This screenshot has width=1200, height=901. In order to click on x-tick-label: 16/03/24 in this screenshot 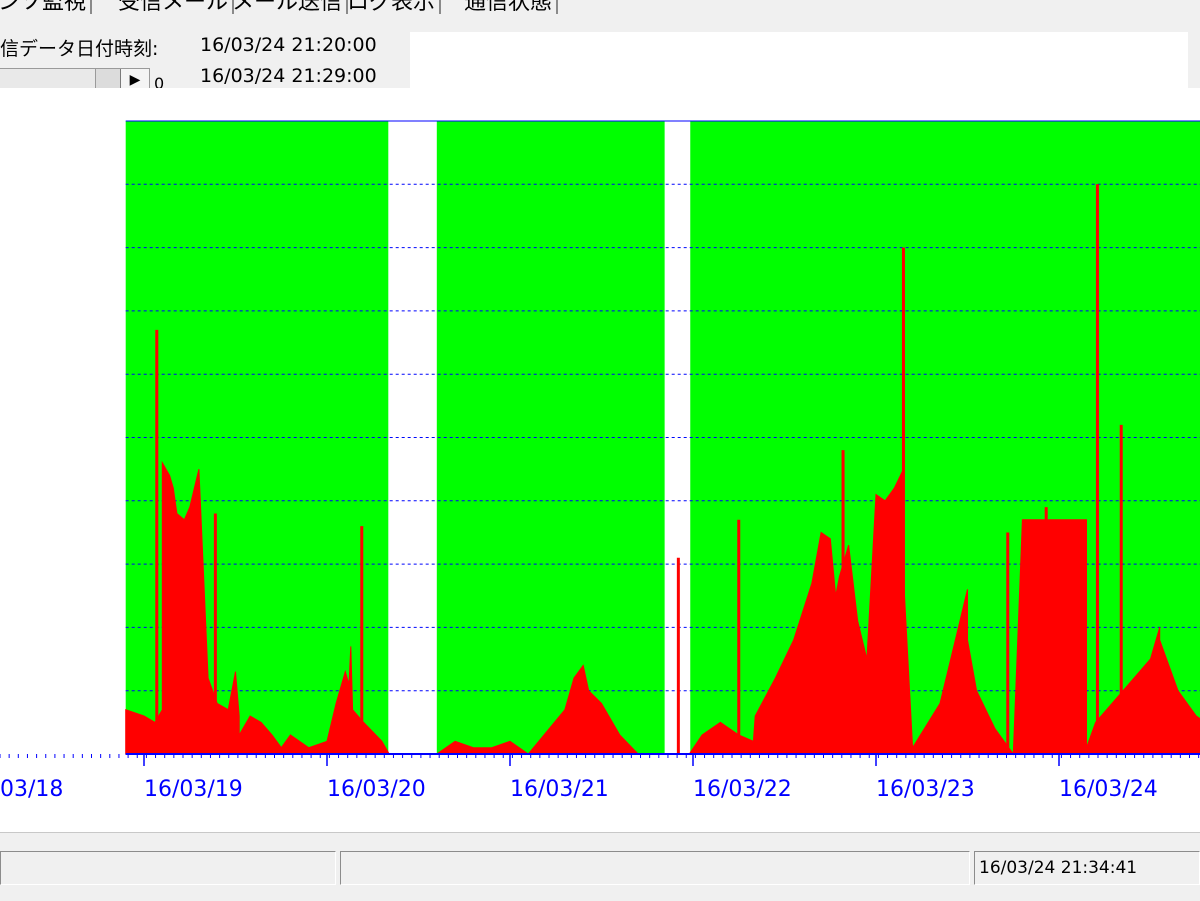, I will do `click(1108, 789)`.